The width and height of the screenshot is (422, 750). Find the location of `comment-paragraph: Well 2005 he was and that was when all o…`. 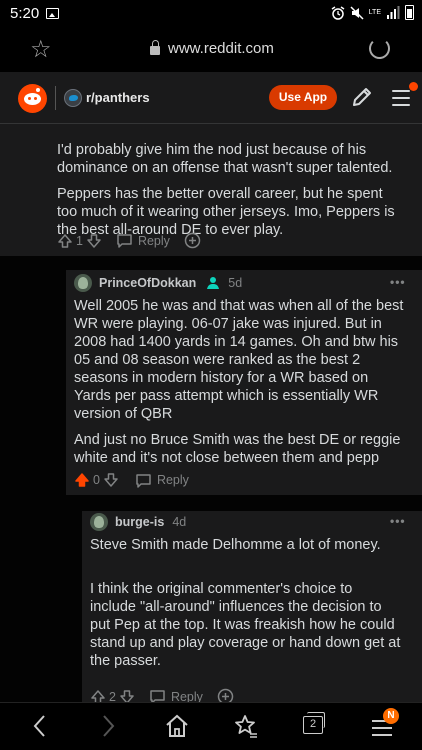

comment-paragraph: Well 2005 he was and that was when all o… is located at coordinates (239, 360).